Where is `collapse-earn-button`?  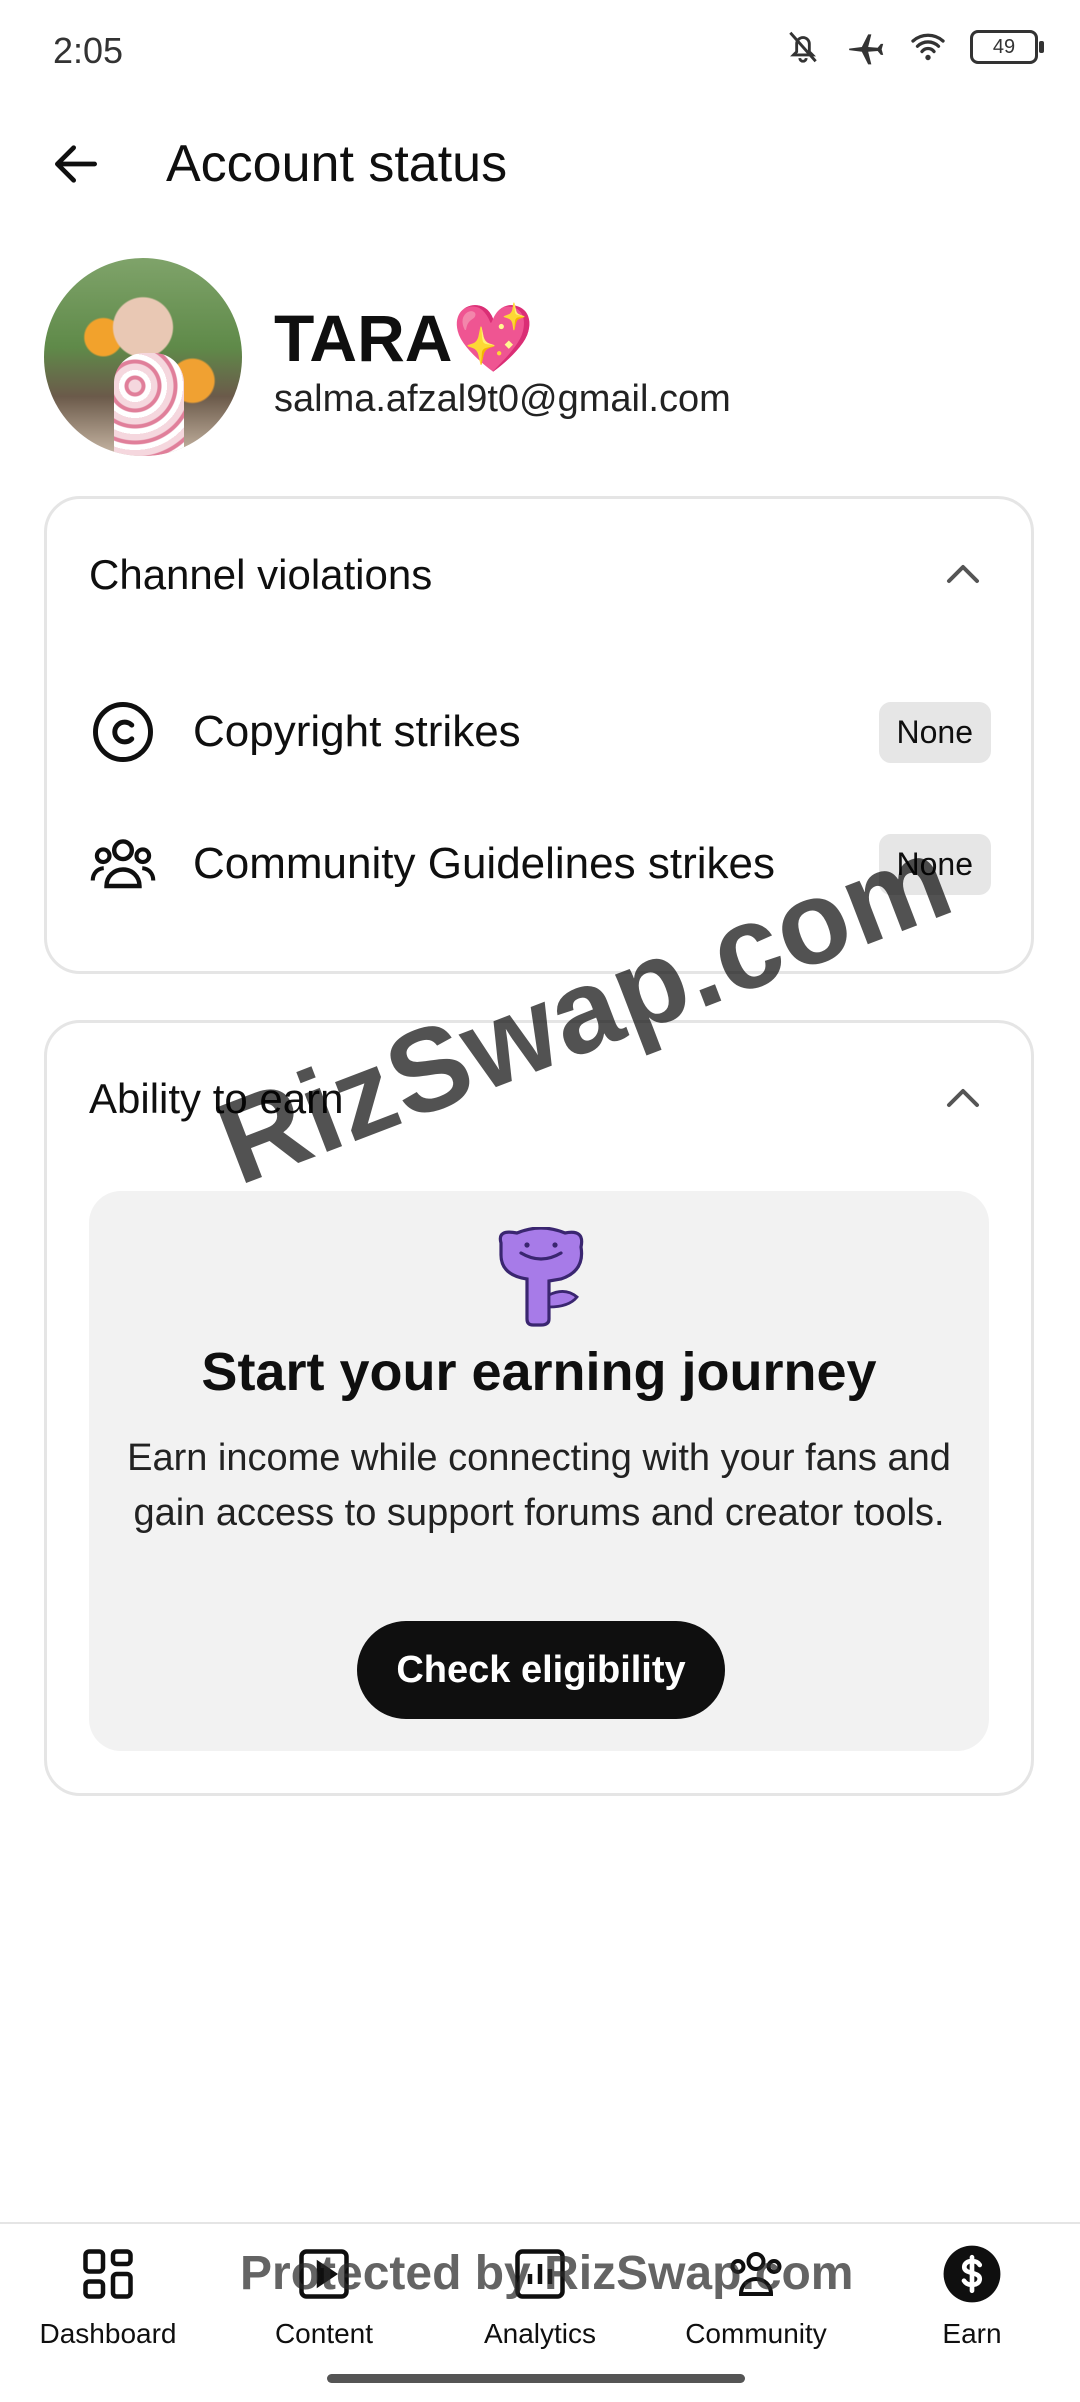 collapse-earn-button is located at coordinates (963, 1099).